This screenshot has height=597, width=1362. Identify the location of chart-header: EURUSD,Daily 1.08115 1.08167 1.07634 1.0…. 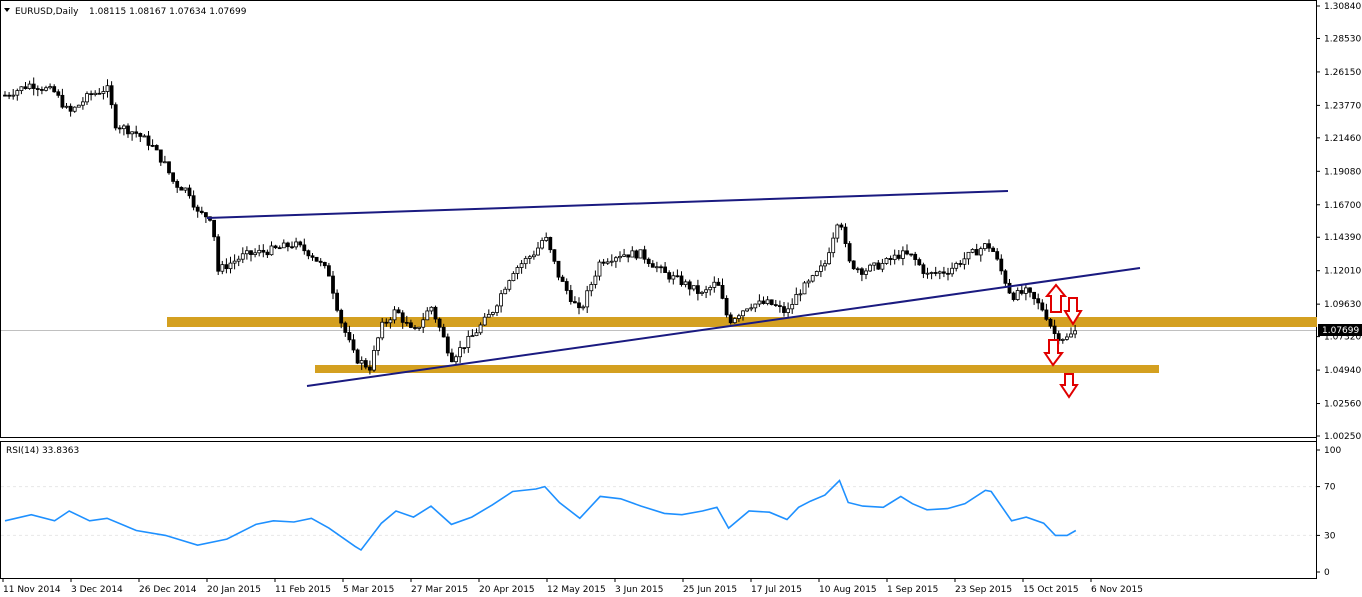
(125, 12).